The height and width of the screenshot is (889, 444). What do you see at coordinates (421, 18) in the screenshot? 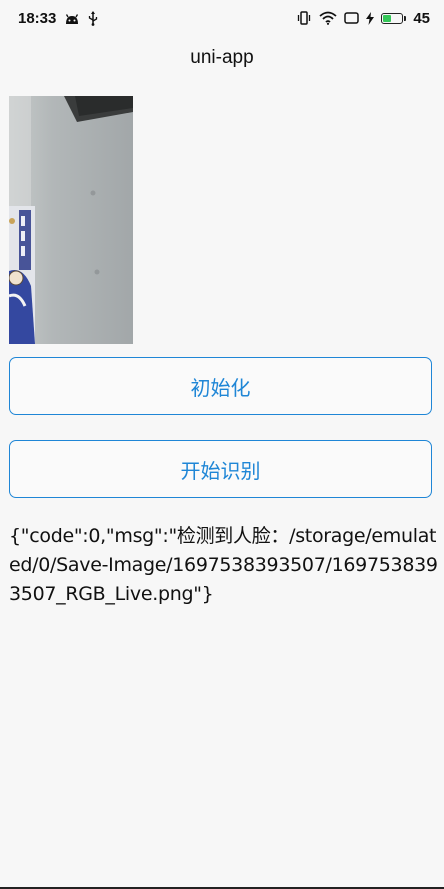
I see `battery-level: 45` at bounding box center [421, 18].